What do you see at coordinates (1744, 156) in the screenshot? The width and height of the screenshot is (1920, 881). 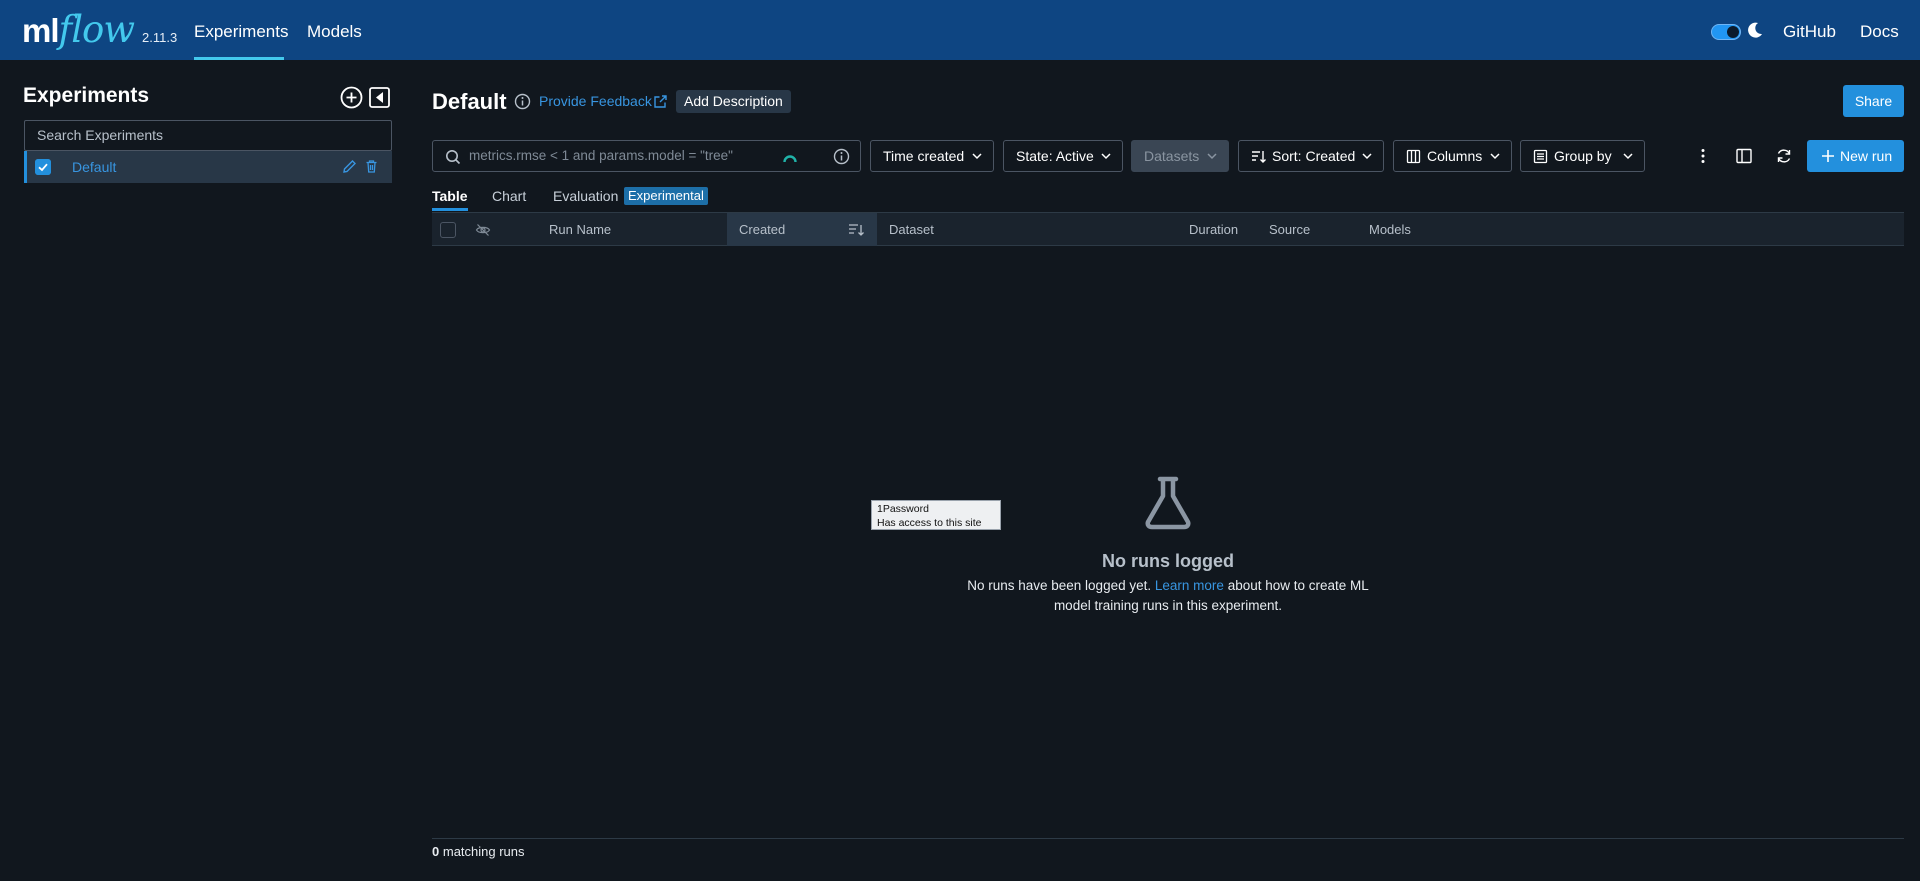 I see `toggle-panel-icon` at bounding box center [1744, 156].